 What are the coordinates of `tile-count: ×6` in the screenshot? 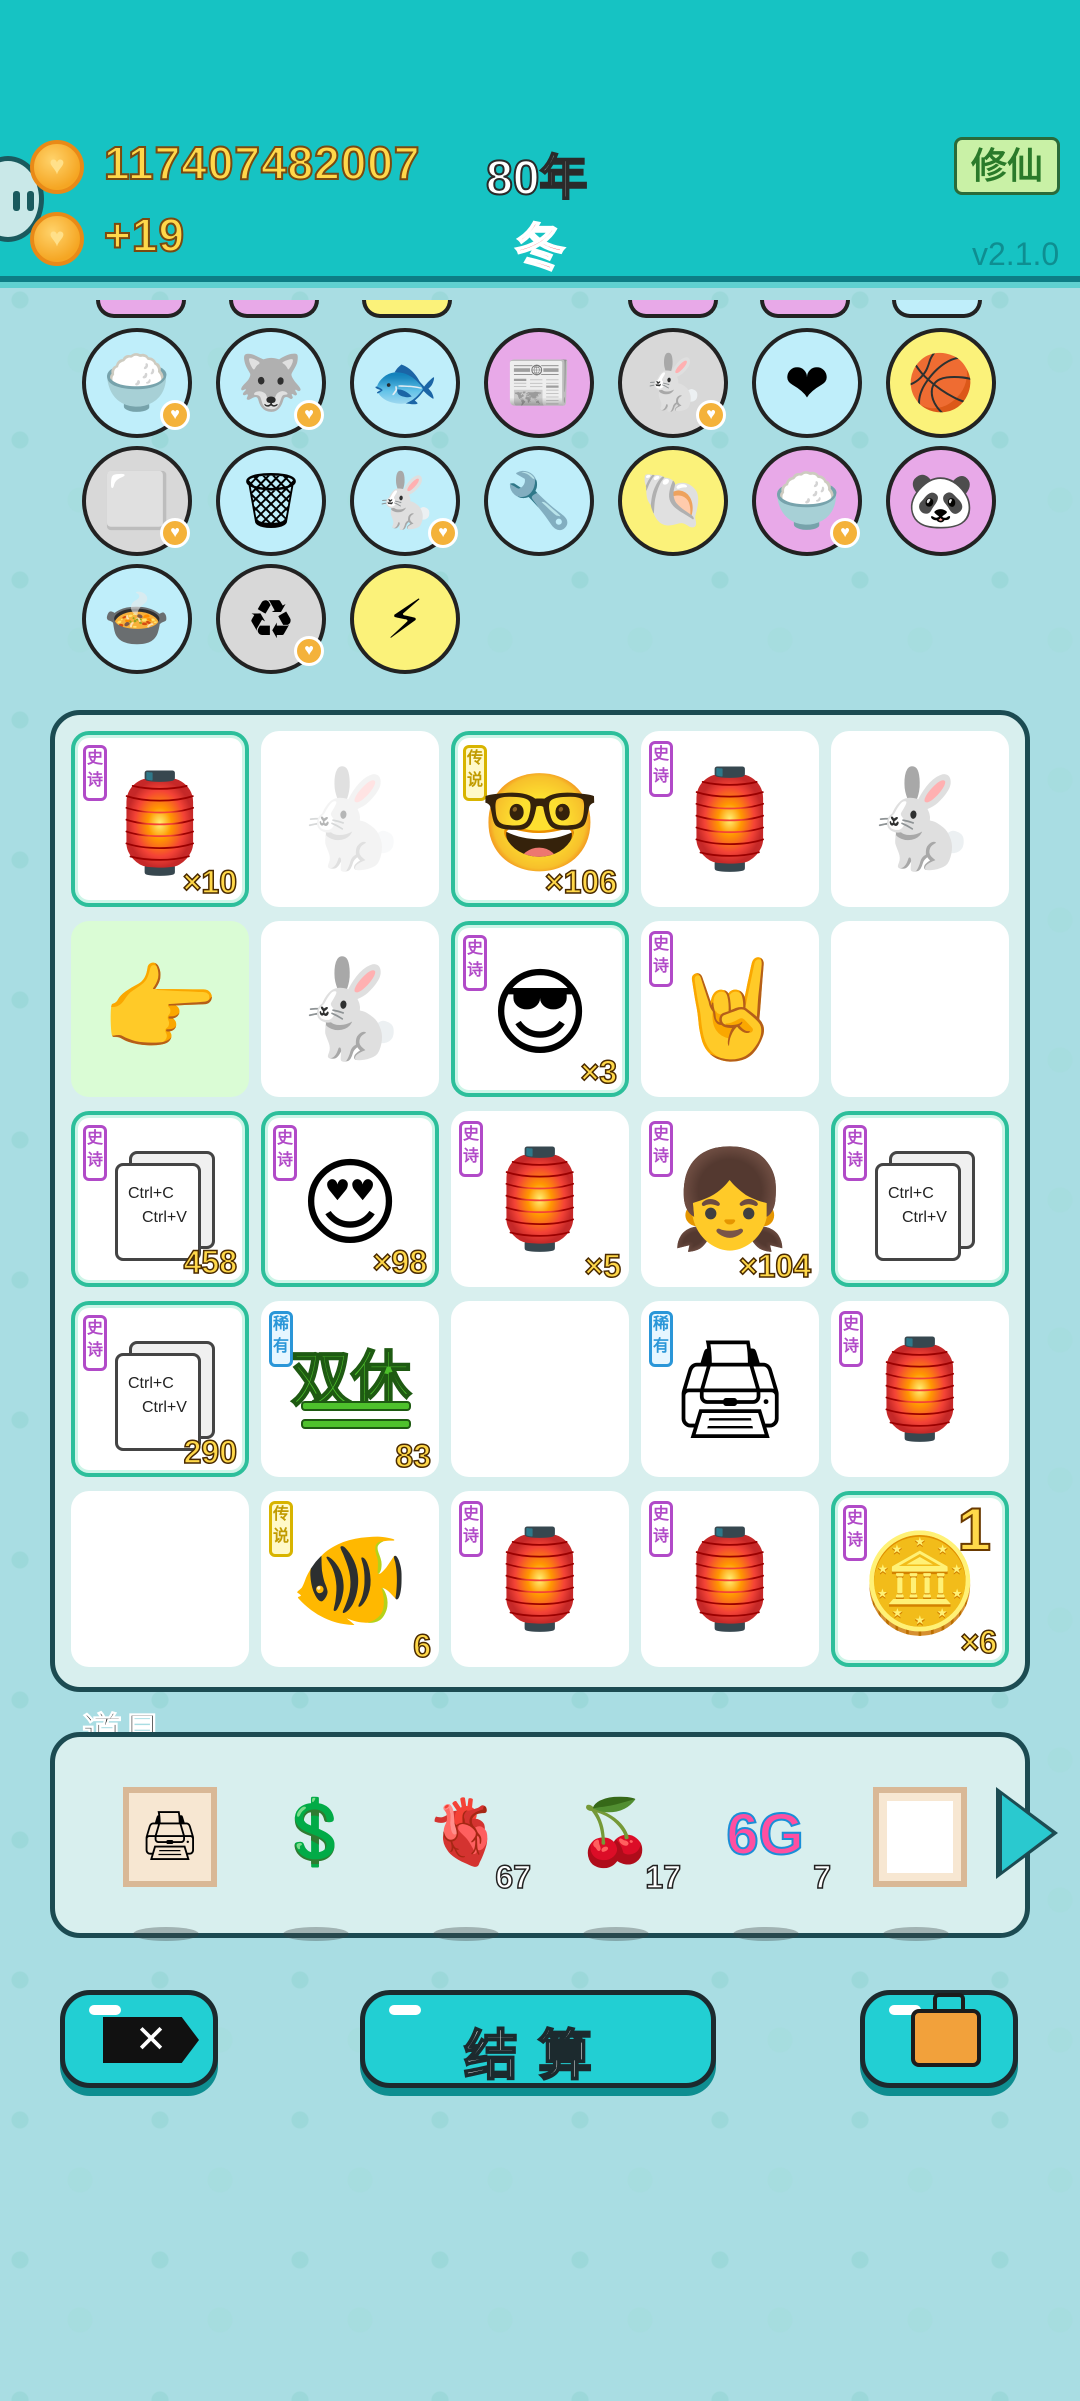 It's located at (979, 1642).